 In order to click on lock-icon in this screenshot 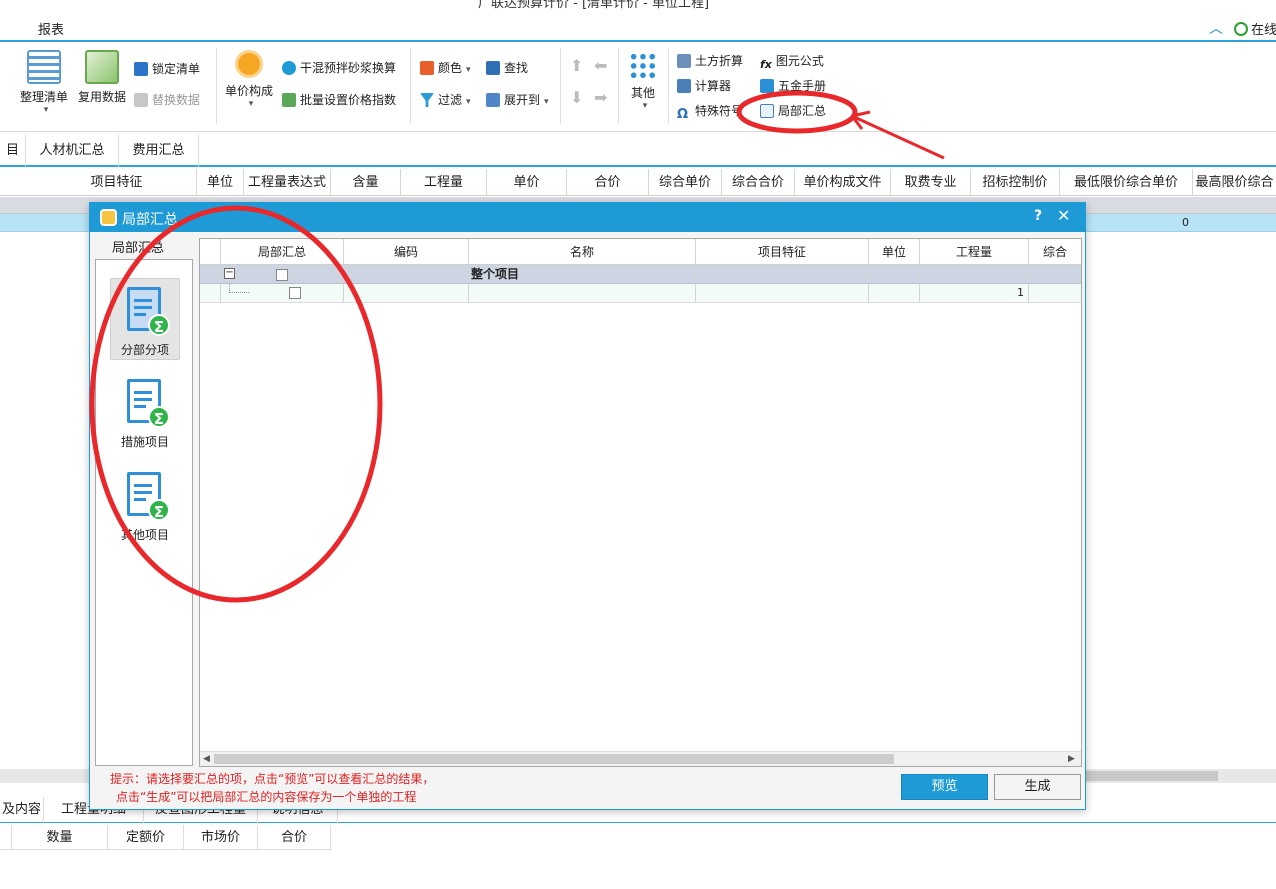, I will do `click(141, 69)`.